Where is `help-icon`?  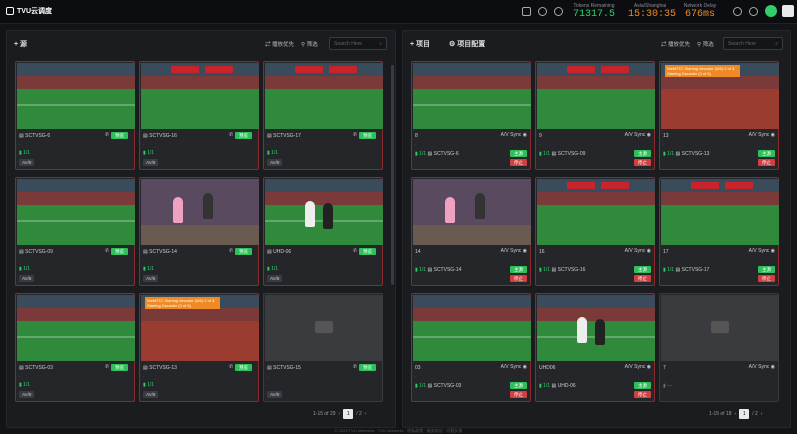
help-icon is located at coordinates (753, 11).